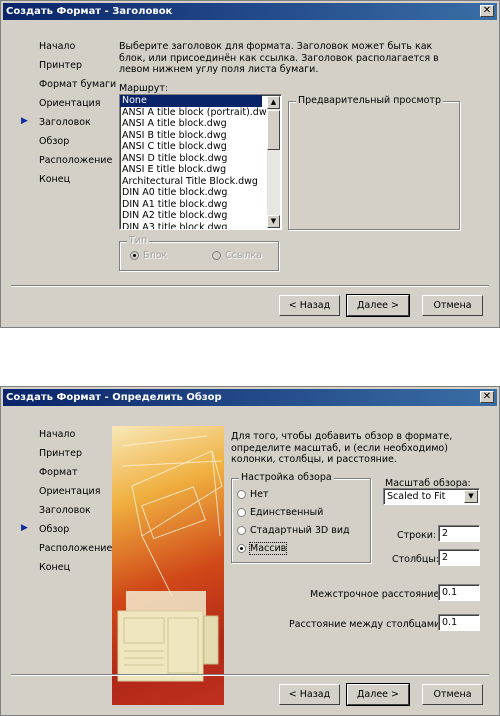 The height and width of the screenshot is (716, 500). Describe the element at coordinates (250, 397) in the screenshot. I see `title-bar: Создать Формат - Определить Обзор ✕` at that location.